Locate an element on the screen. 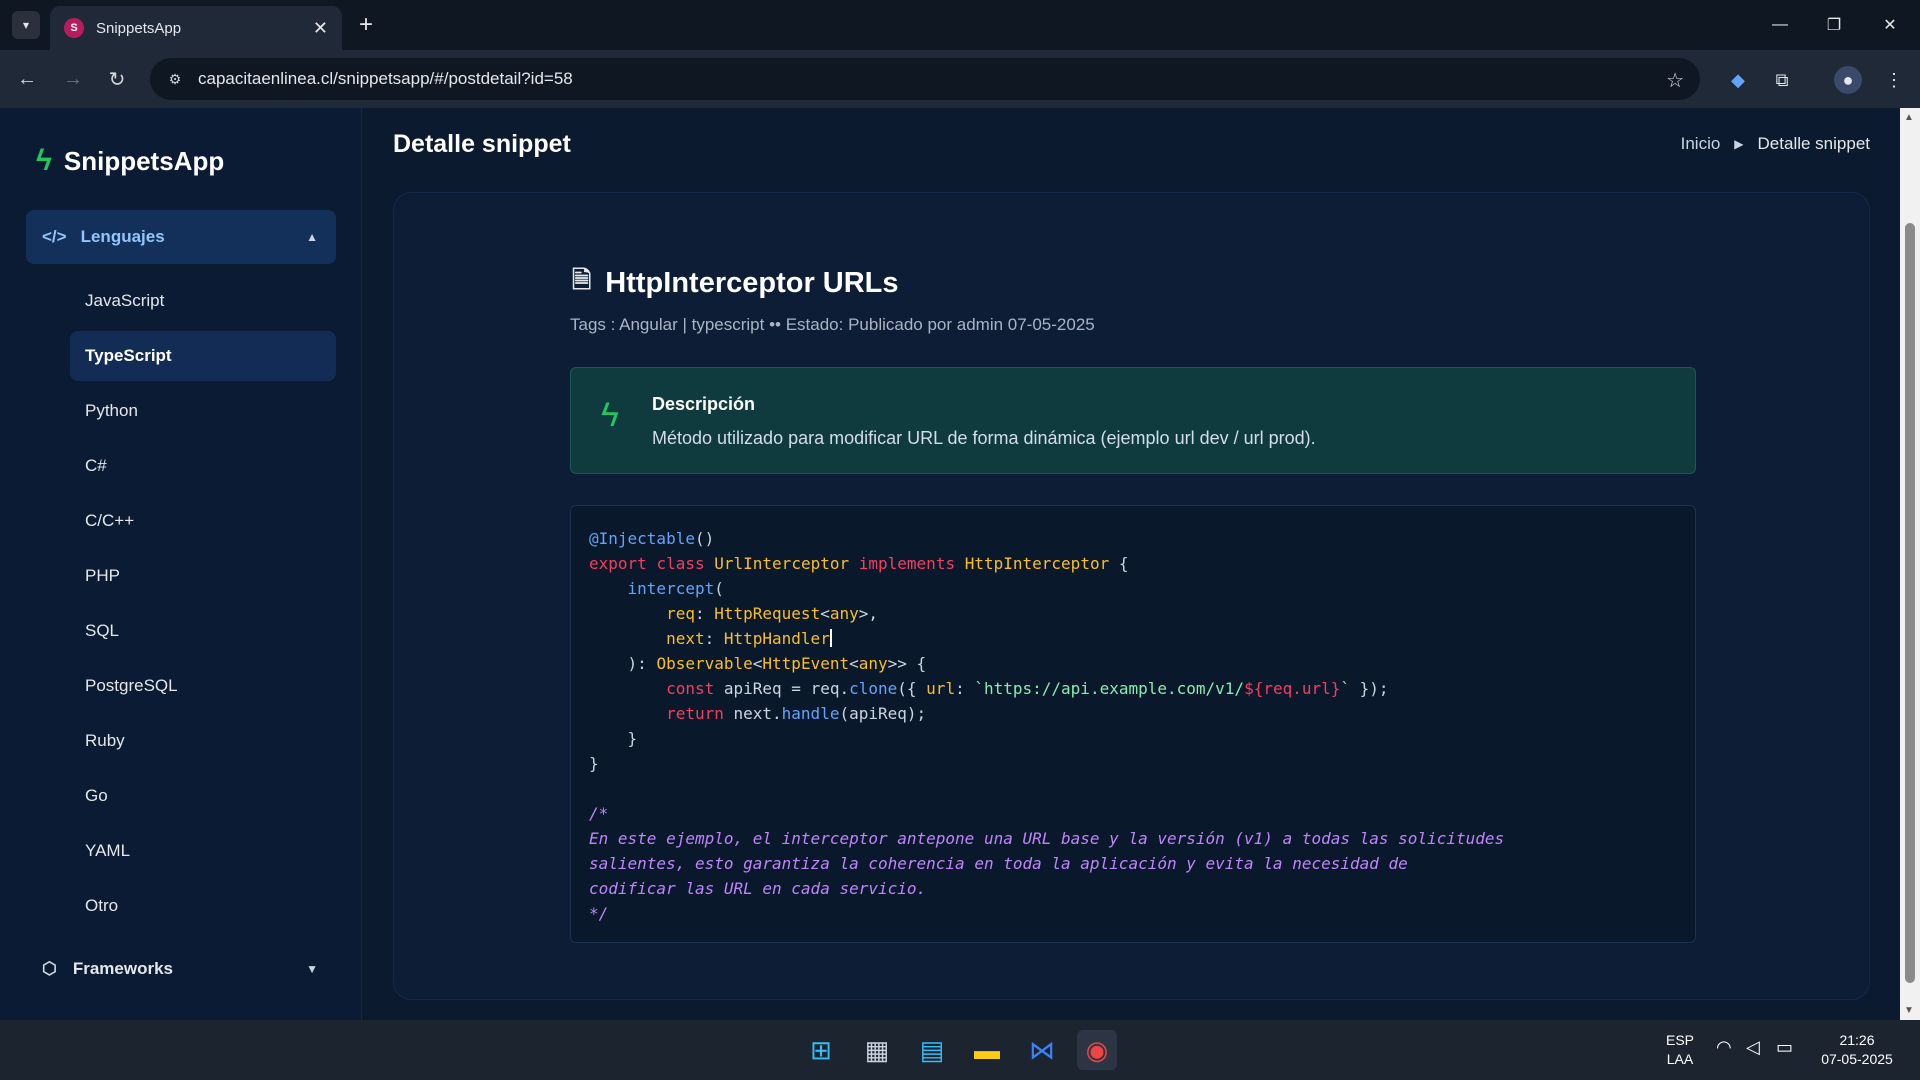 This screenshot has height=1080, width=1920. clock-time: 21:26 is located at coordinates (1857, 1040).